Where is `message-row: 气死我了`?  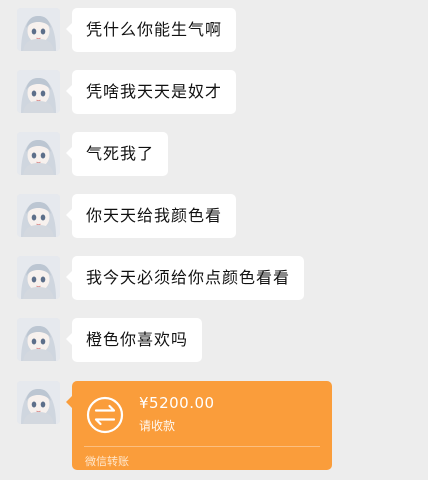 message-row: 气死我了 is located at coordinates (214, 160).